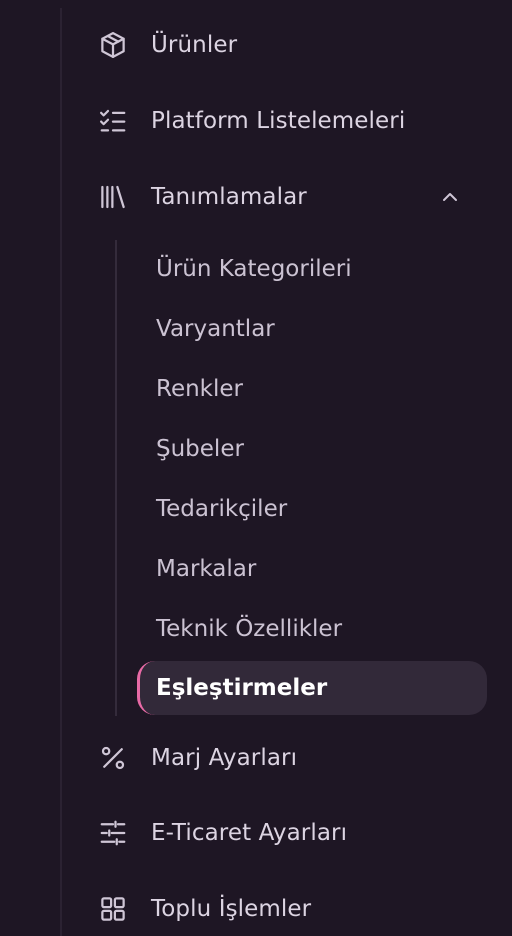  I want to click on nav-item-label: Tanımlamalar, so click(229, 197).